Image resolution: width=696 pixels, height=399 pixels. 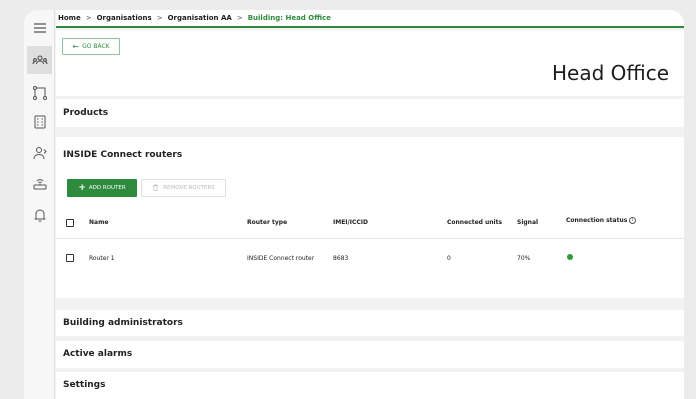 I want to click on select-all-checkbox, so click(x=70, y=223).